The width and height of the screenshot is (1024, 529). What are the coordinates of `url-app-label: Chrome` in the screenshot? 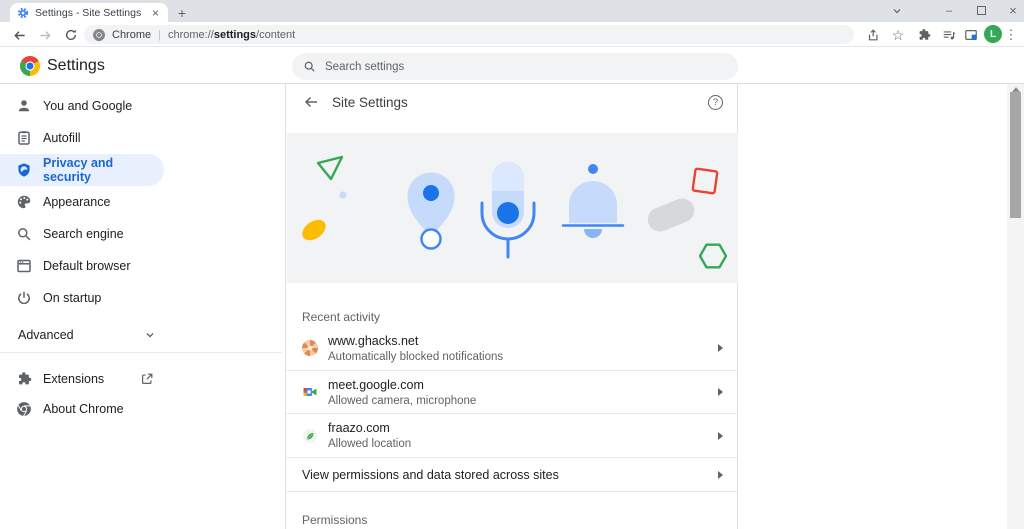 It's located at (132, 34).